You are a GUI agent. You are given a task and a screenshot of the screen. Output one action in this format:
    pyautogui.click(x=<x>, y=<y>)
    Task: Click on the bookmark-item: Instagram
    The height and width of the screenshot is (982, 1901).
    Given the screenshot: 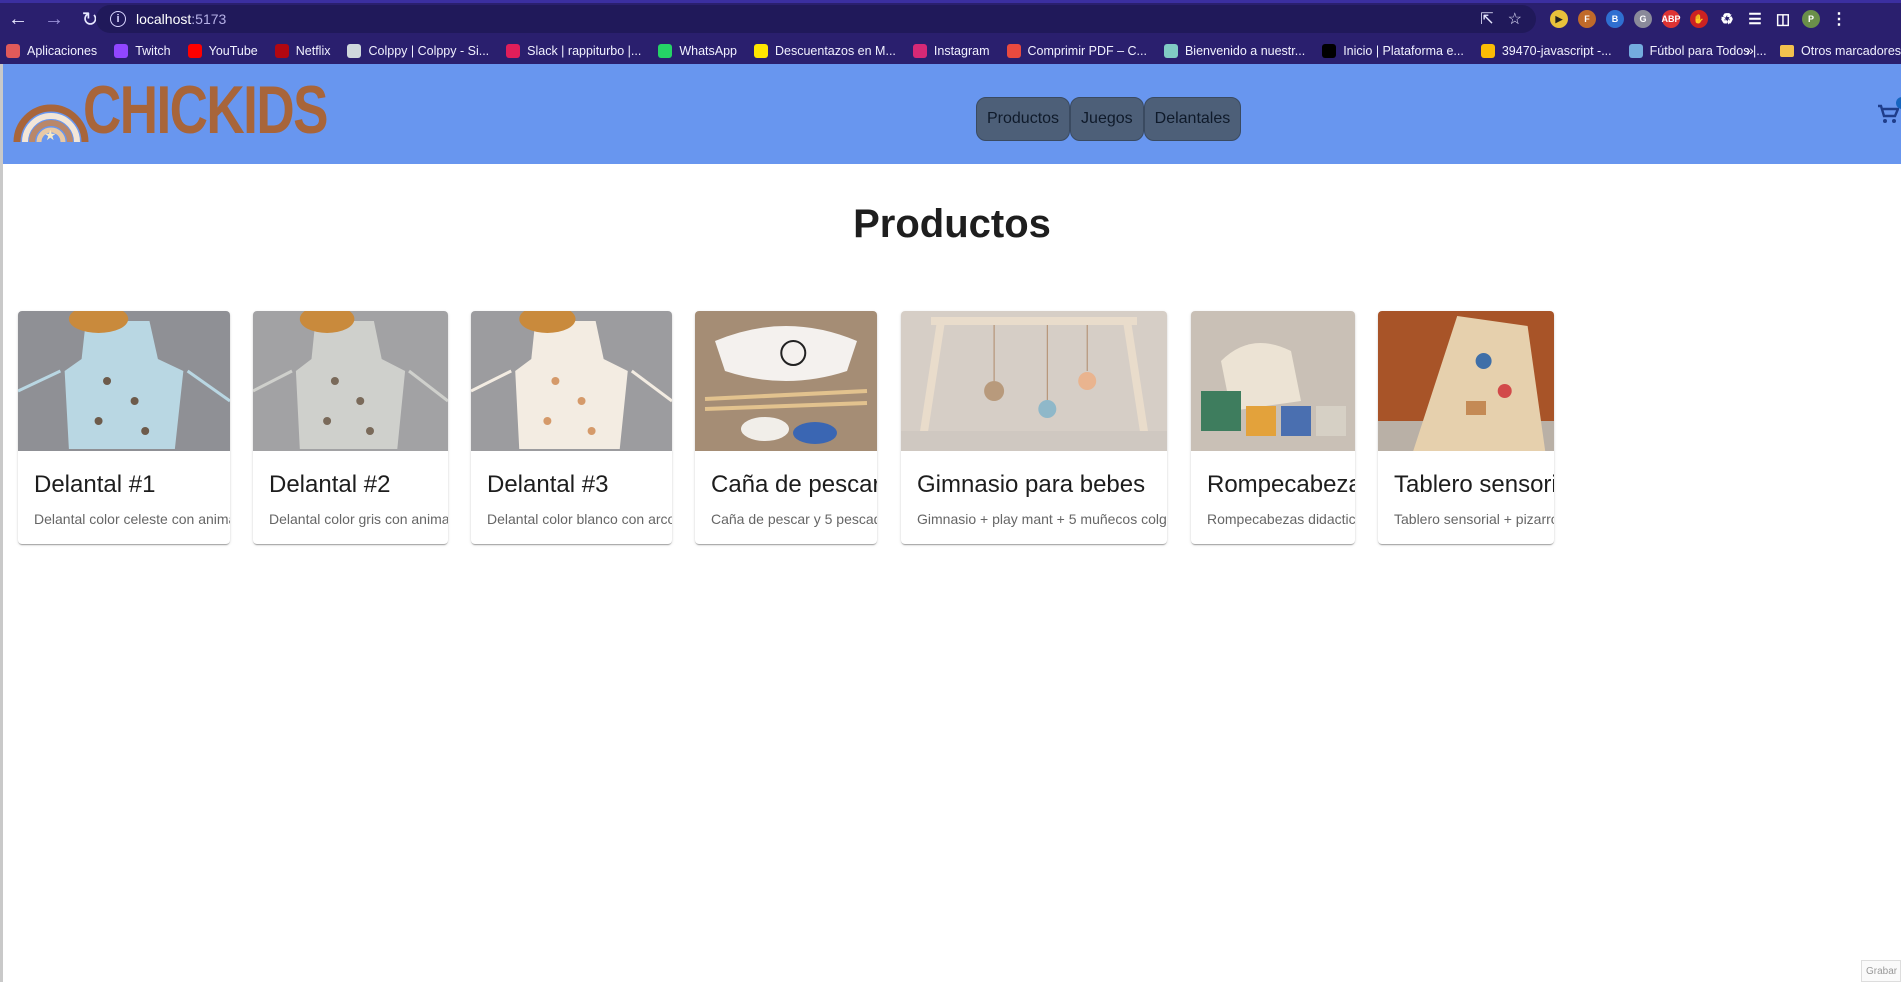 What is the action you would take?
    pyautogui.click(x=951, y=51)
    